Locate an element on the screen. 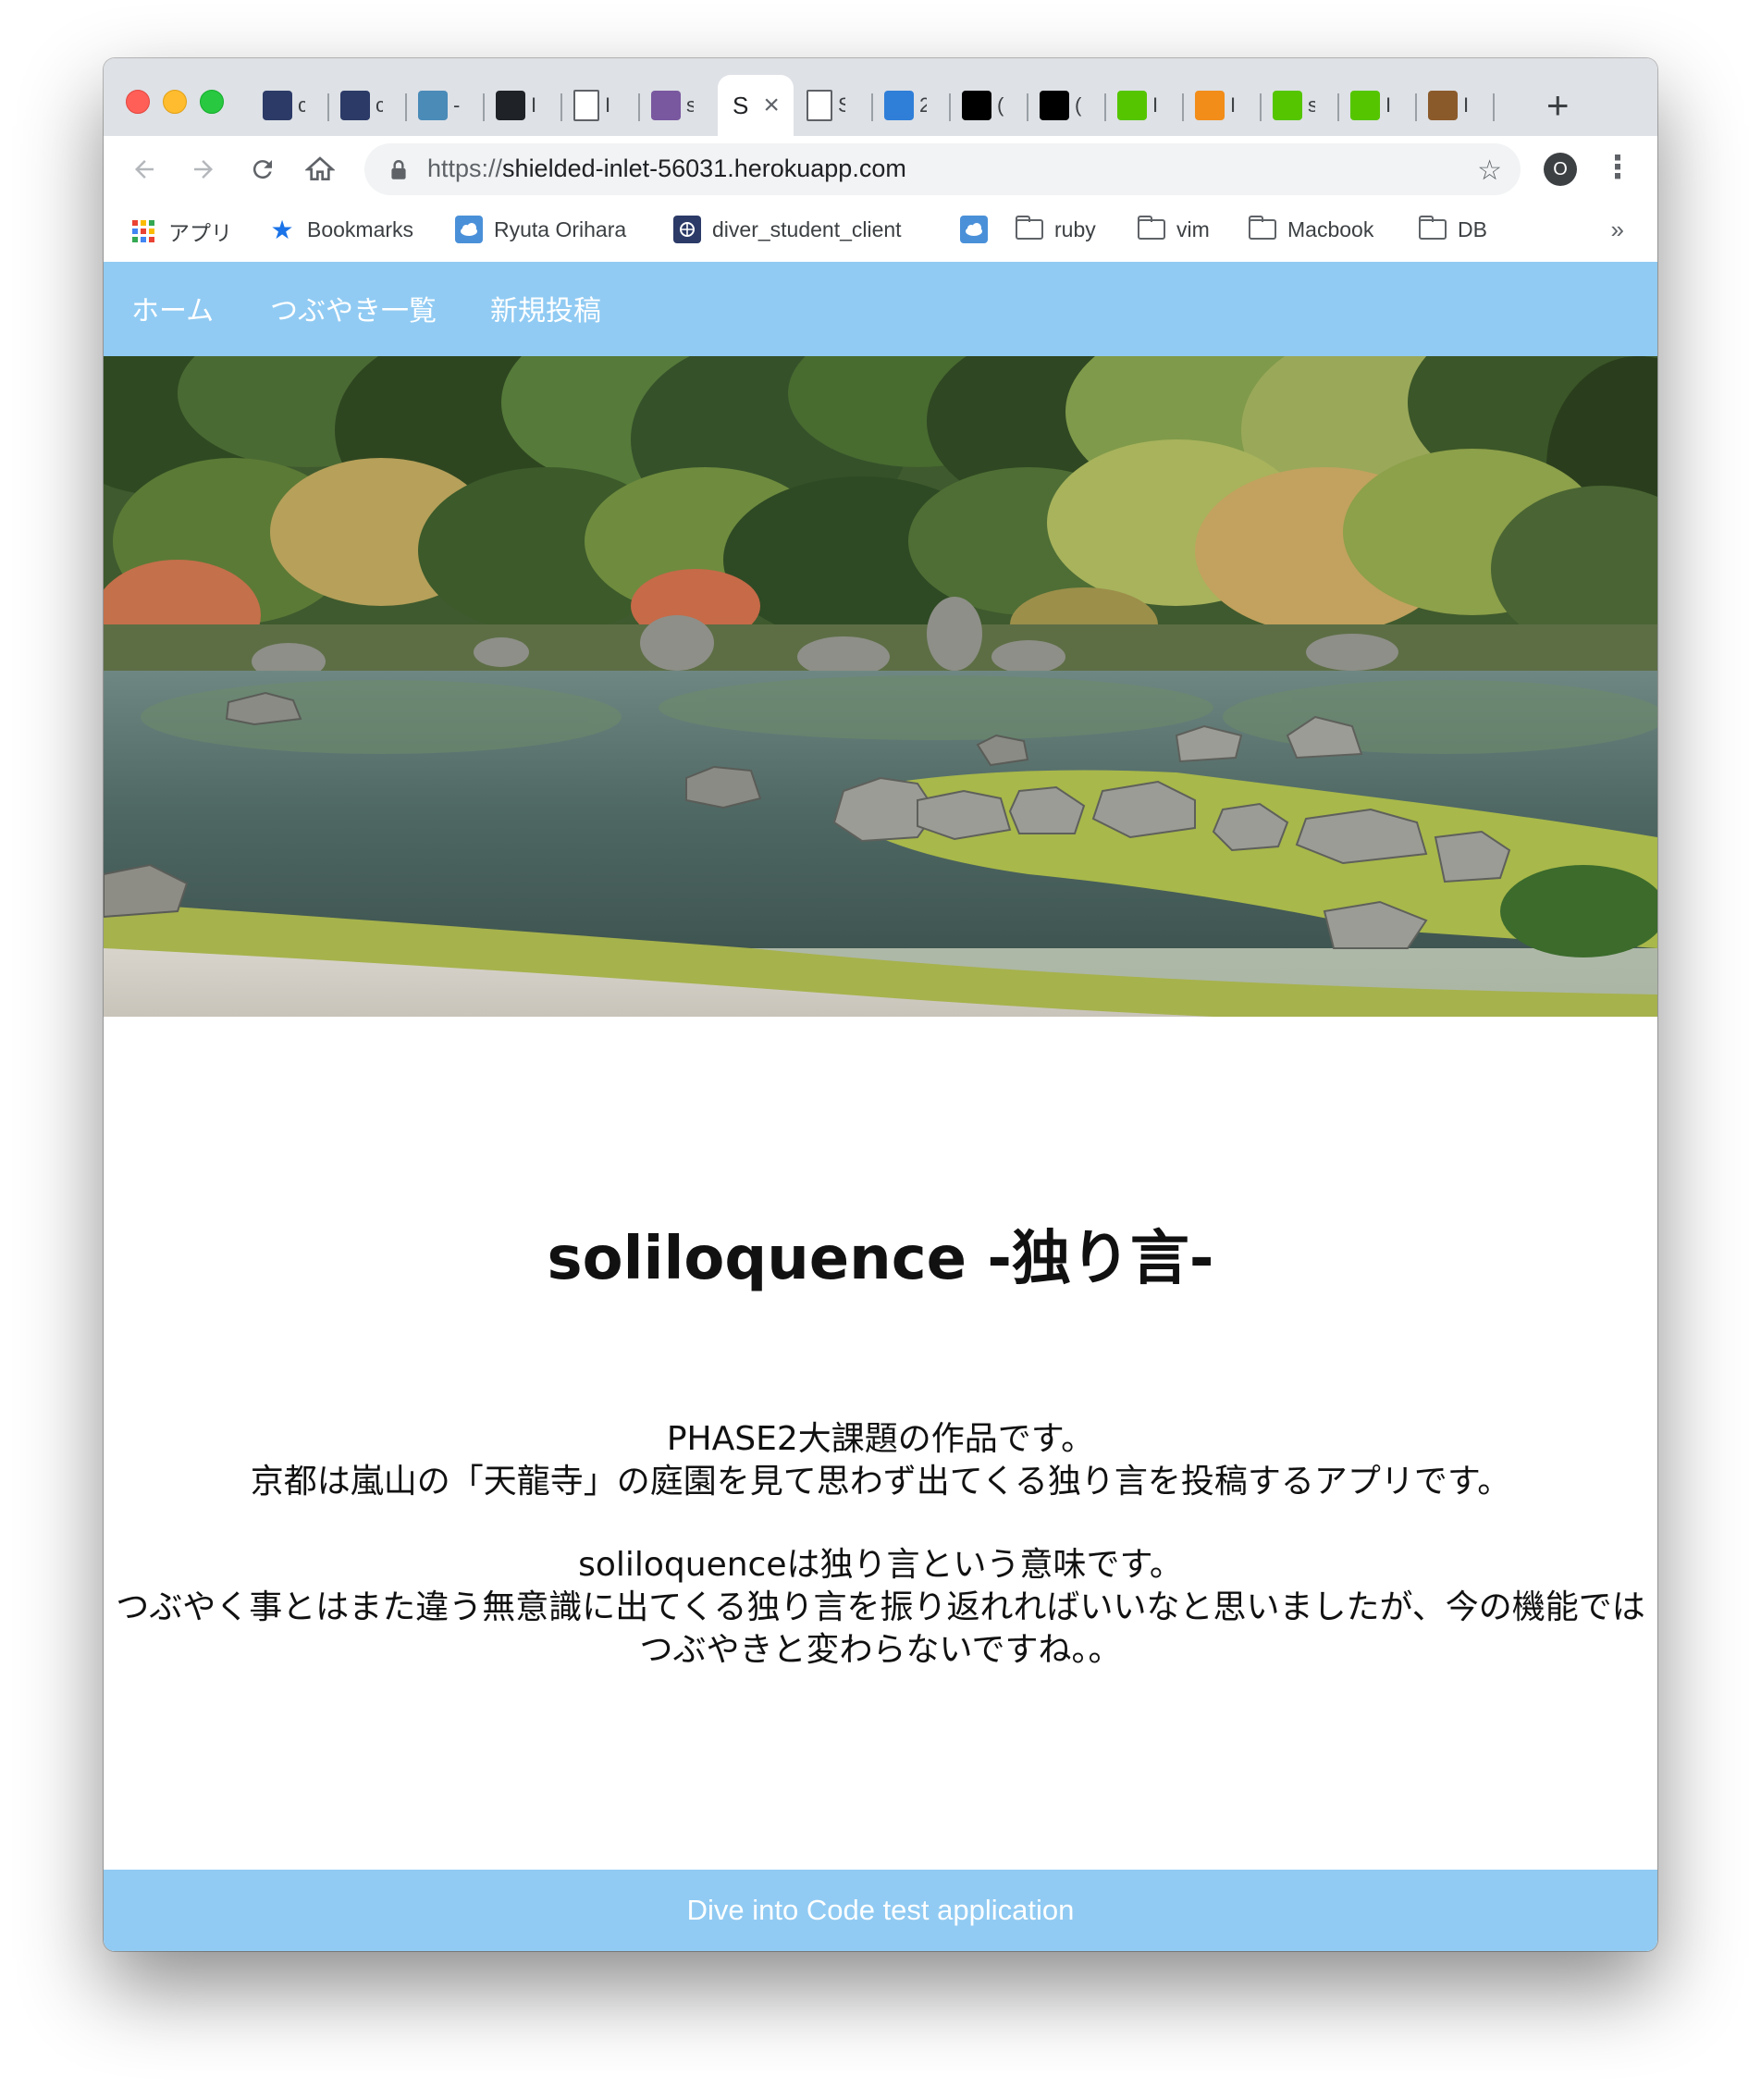  page-icon is located at coordinates (819, 105).